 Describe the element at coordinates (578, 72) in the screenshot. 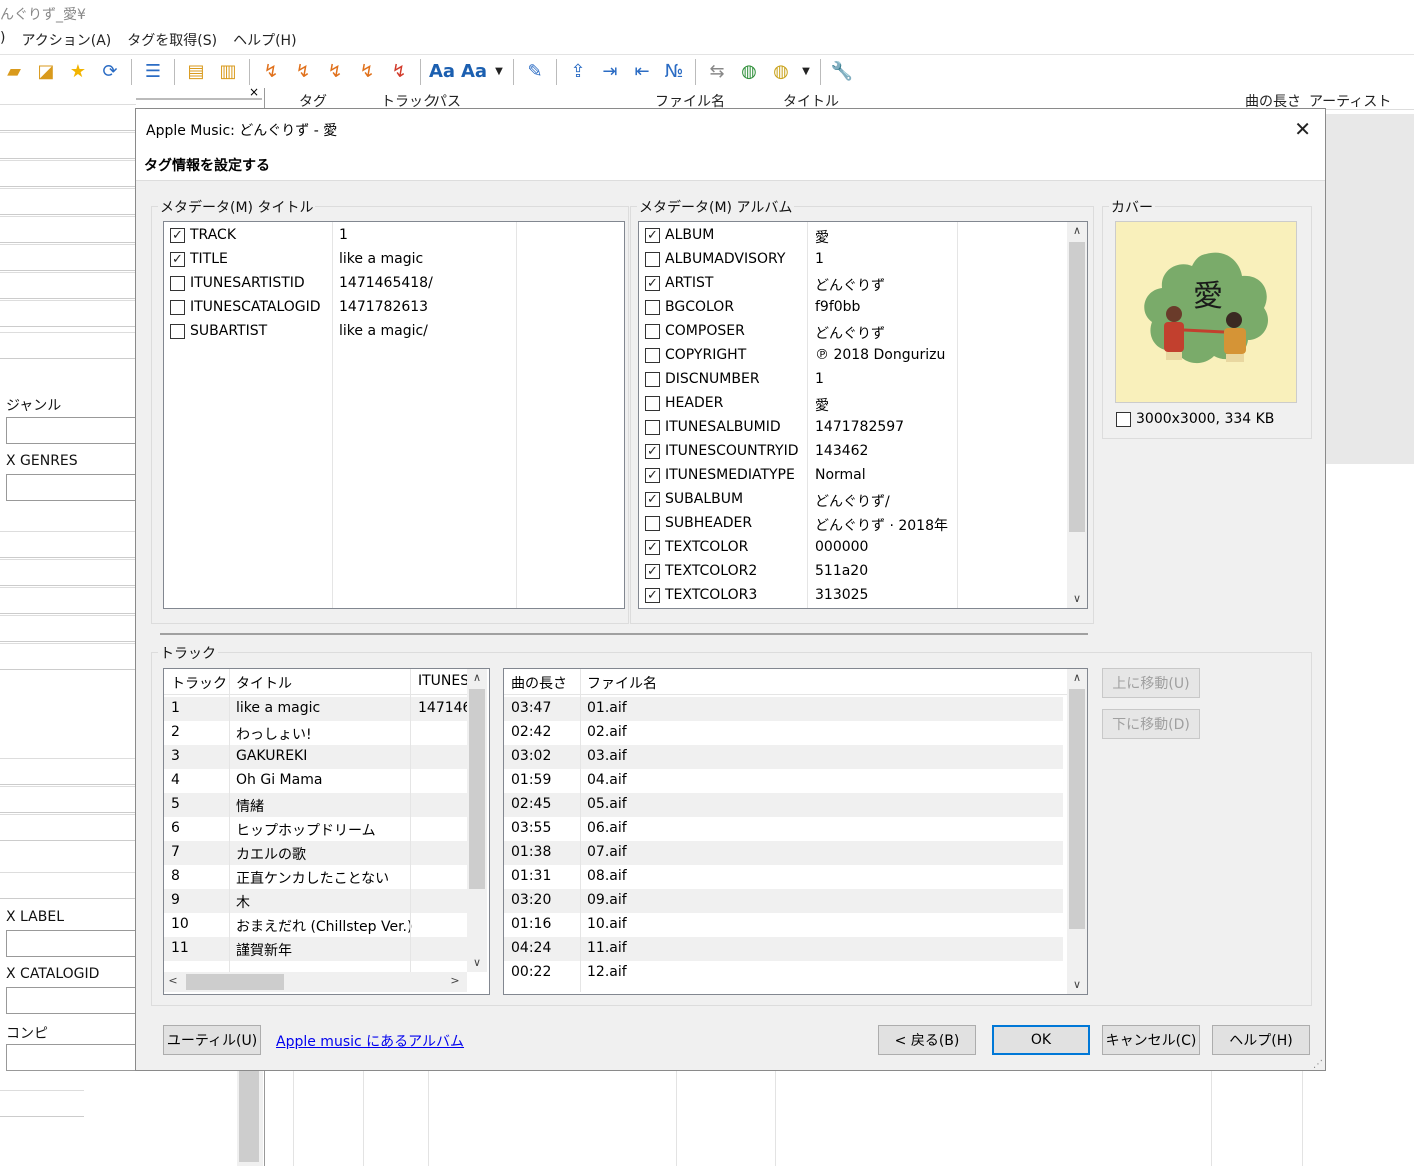

I see `export-icon: ⇪` at that location.